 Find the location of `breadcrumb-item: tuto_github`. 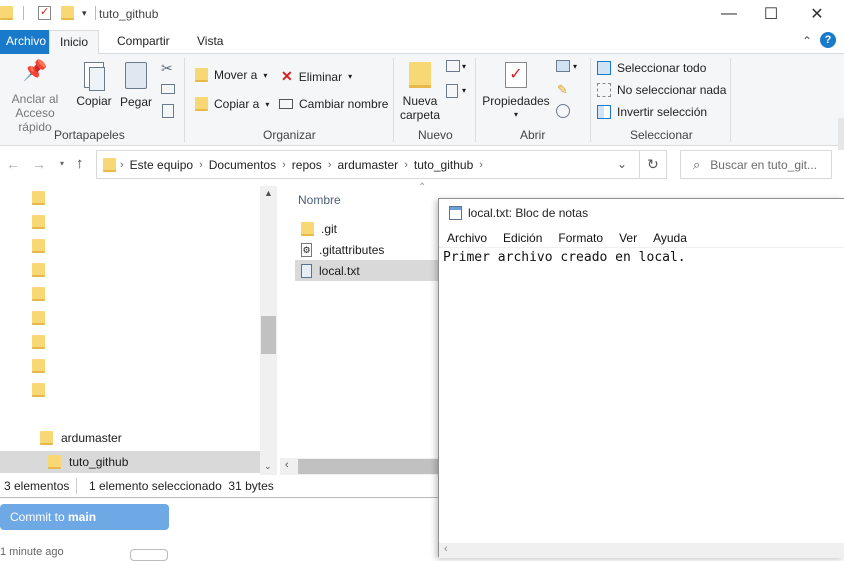

breadcrumb-item: tuto_github is located at coordinates (443, 165).